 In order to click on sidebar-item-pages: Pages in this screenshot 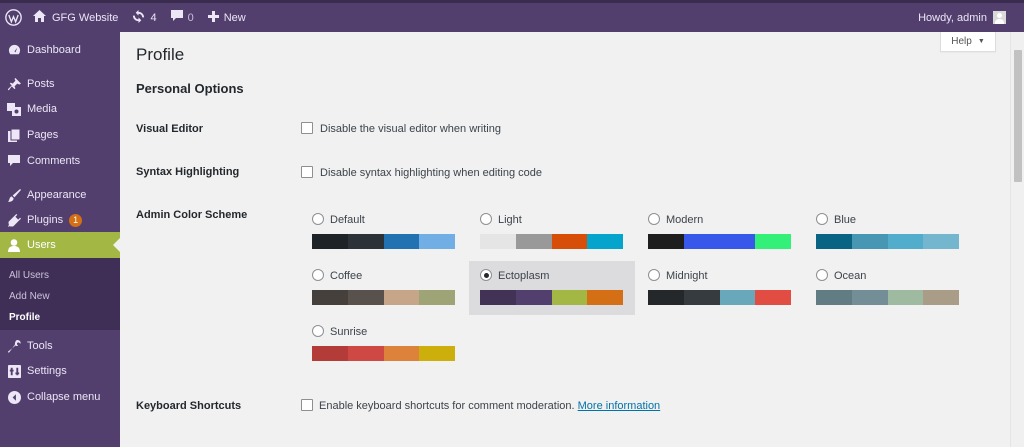, I will do `click(60, 135)`.